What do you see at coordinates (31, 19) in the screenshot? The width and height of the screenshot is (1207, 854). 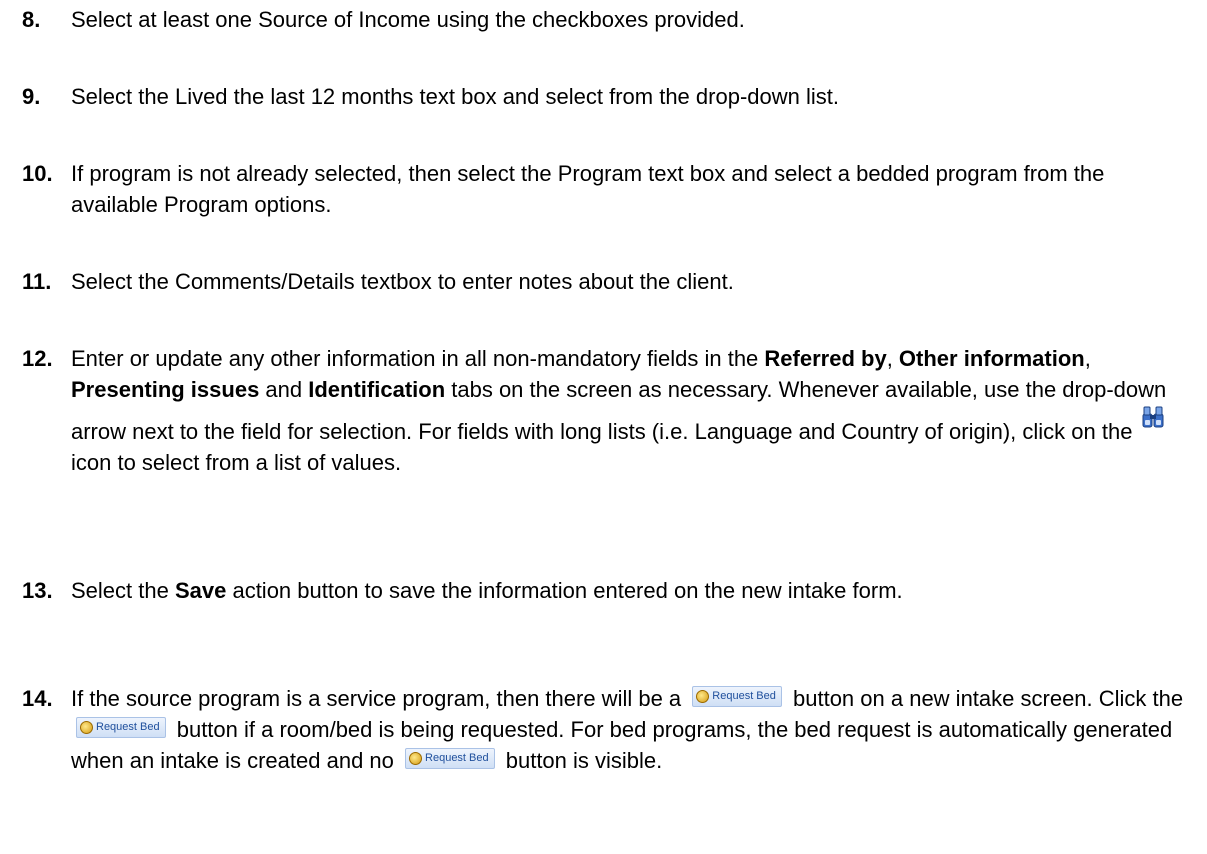 I see `step-number: 8.` at bounding box center [31, 19].